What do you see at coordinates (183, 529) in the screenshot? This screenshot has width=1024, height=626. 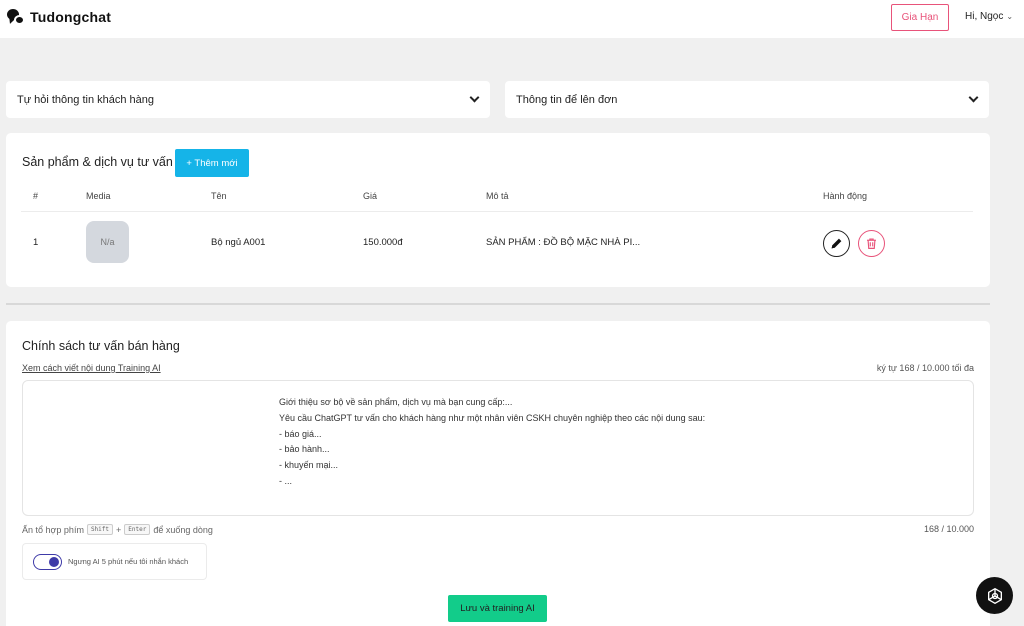 I see `hint-suffix: để xuống dòng` at bounding box center [183, 529].